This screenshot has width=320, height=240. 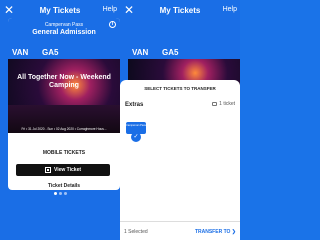 What do you see at coordinates (47, 170) in the screenshot?
I see `qr-icon` at bounding box center [47, 170].